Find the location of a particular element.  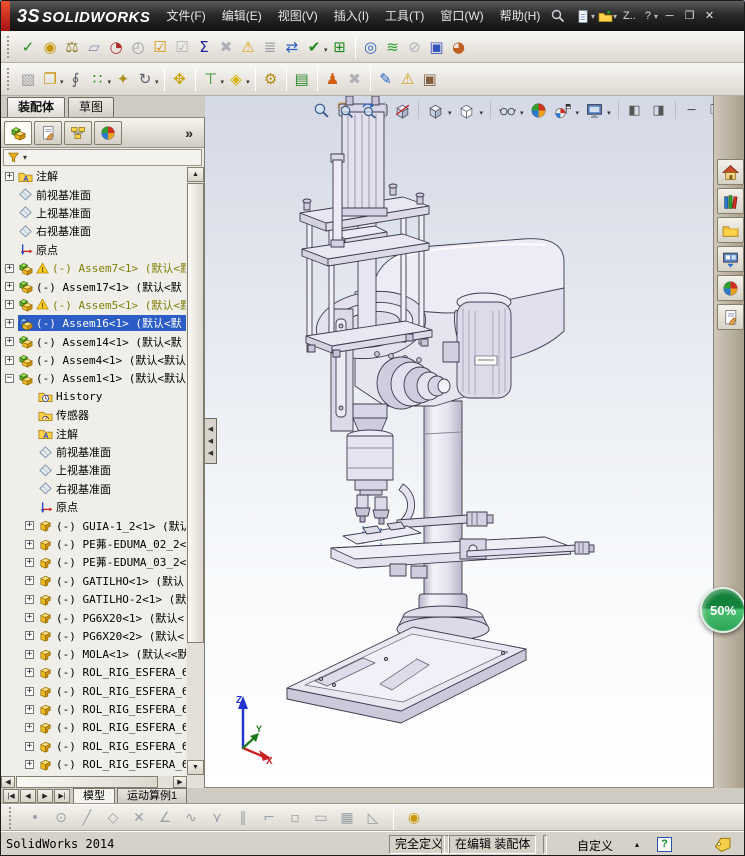

tree-item-content: (-) MOLA<1> (默认<<默 is located at coordinates (112, 654).